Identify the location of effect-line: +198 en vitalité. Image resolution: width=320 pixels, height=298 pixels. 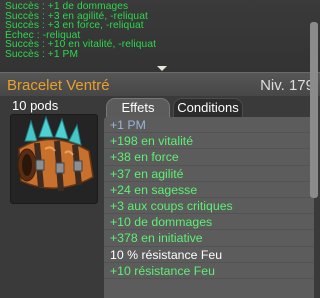
(209, 141).